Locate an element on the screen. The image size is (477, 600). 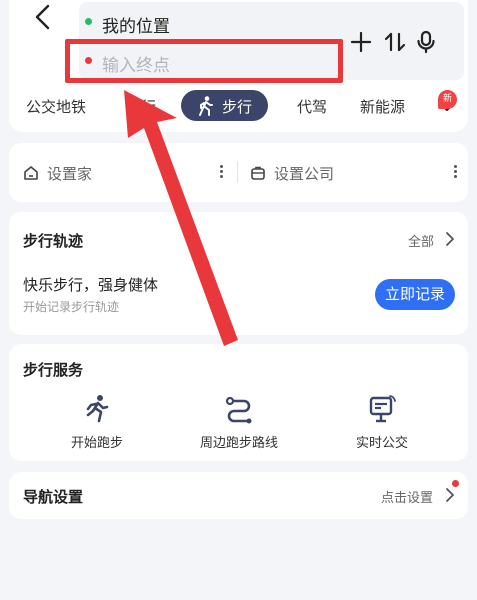
company-more-icon is located at coordinates (455, 172).